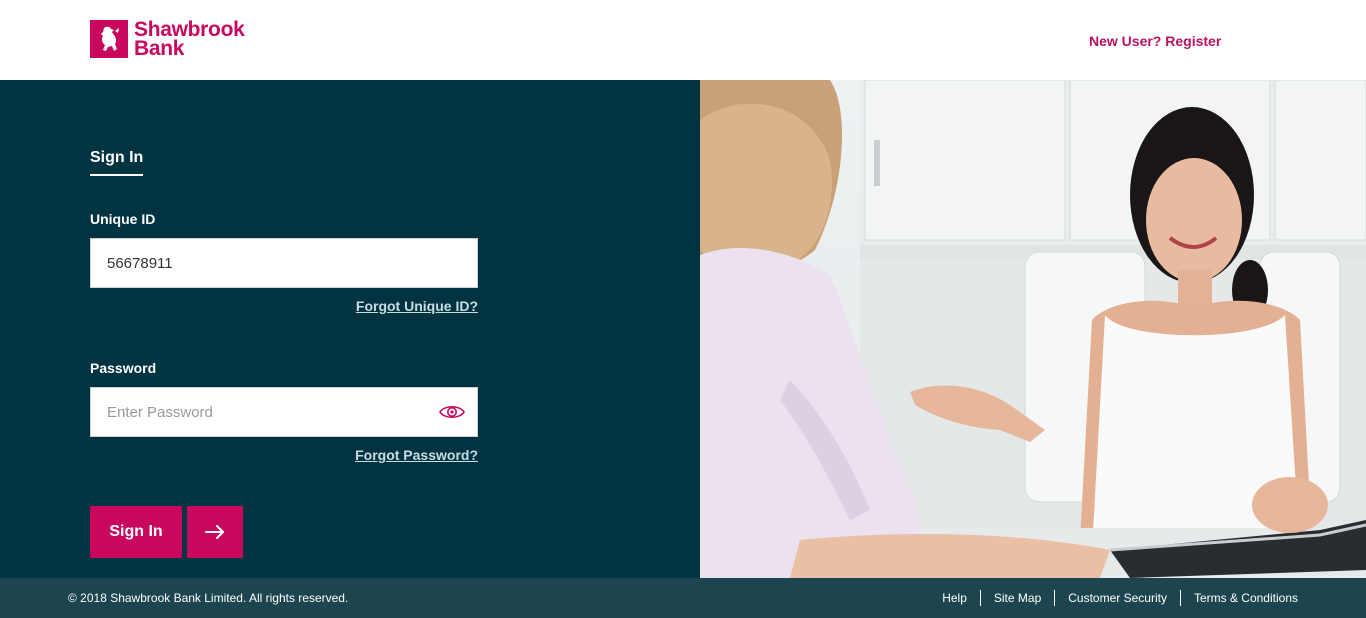  I want to click on logo-line-2: Bank, so click(159, 48).